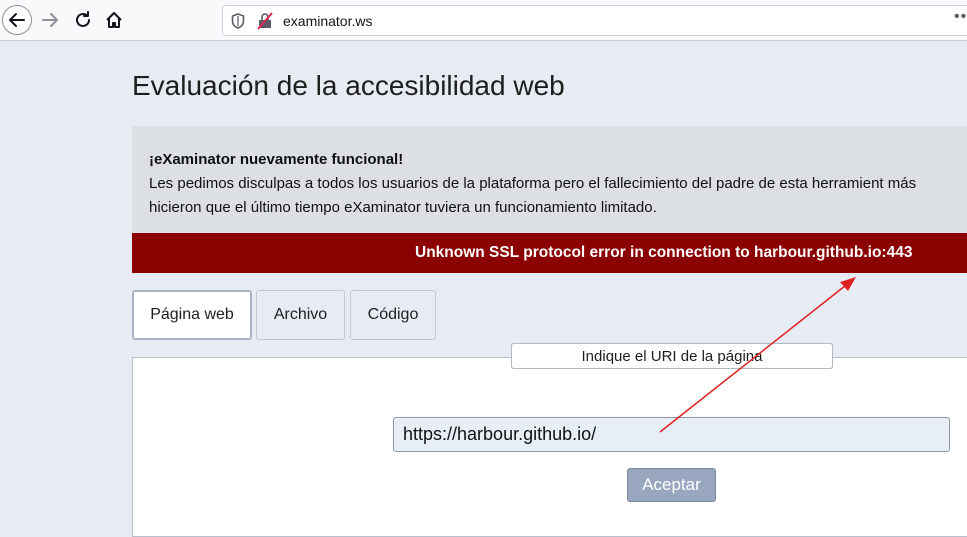 Image resolution: width=967 pixels, height=537 pixels. I want to click on home-icon, so click(114, 20).